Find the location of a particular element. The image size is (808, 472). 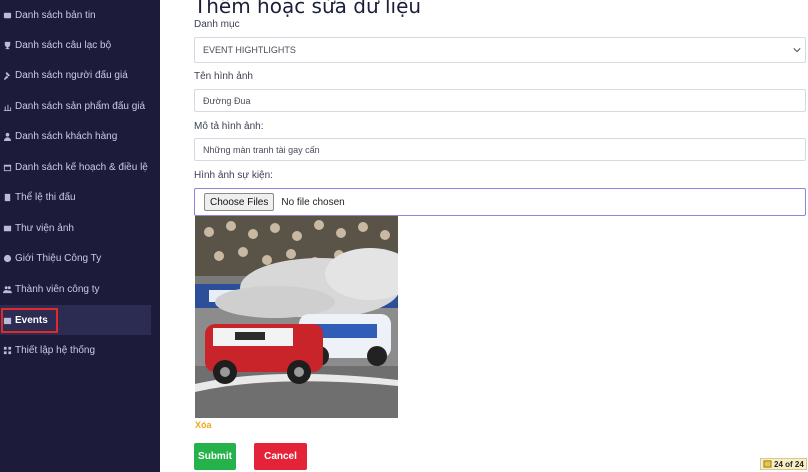

sidebar-item-label: Thành viên công ty is located at coordinates (57, 289).